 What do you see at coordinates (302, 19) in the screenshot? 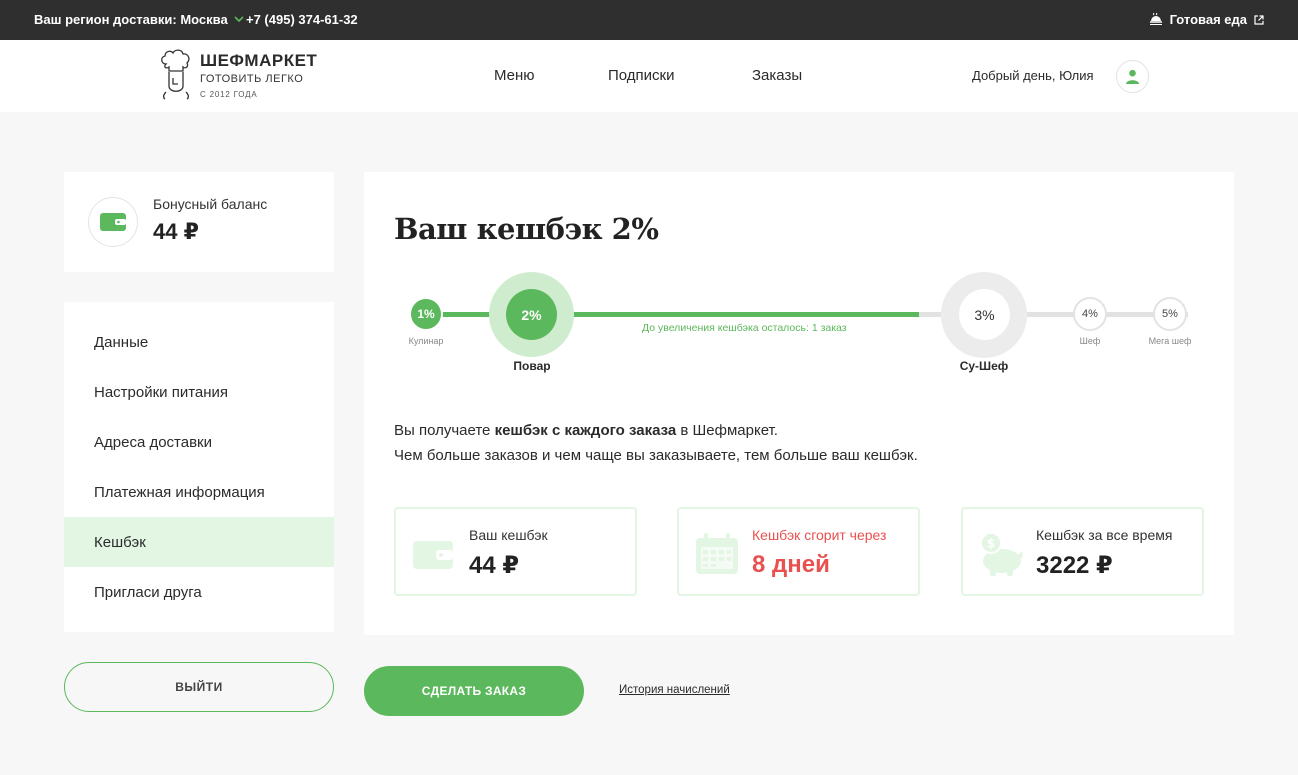
I see `phone-link: +7 (495) 374-61-32` at bounding box center [302, 19].